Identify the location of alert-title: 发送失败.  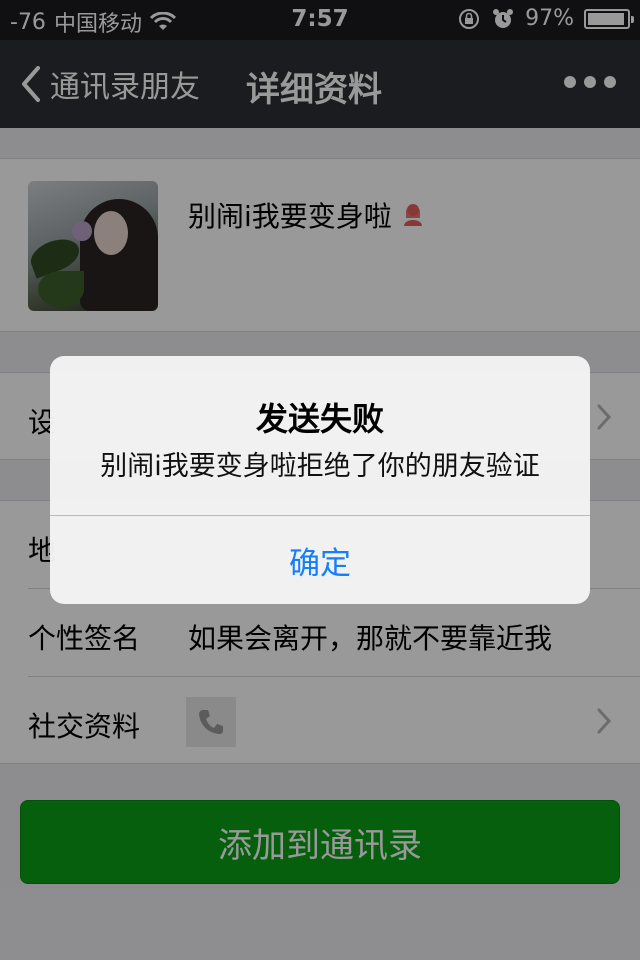
(319, 419).